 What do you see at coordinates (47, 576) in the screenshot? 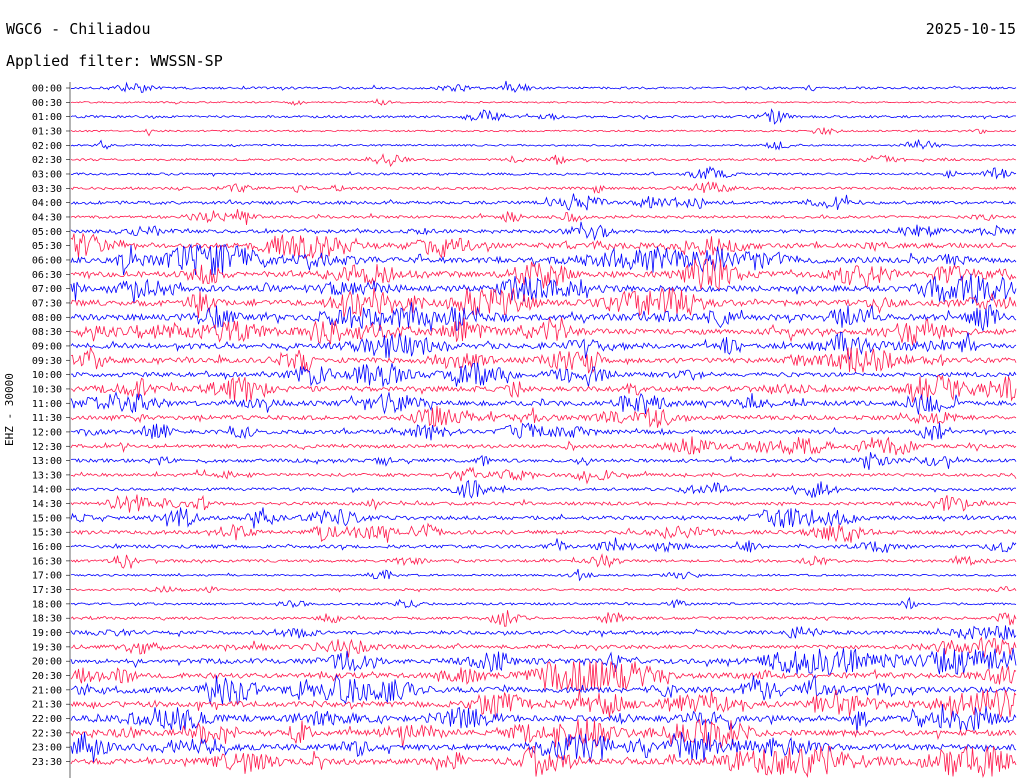
I see `time-tick-label: 17:00` at bounding box center [47, 576].